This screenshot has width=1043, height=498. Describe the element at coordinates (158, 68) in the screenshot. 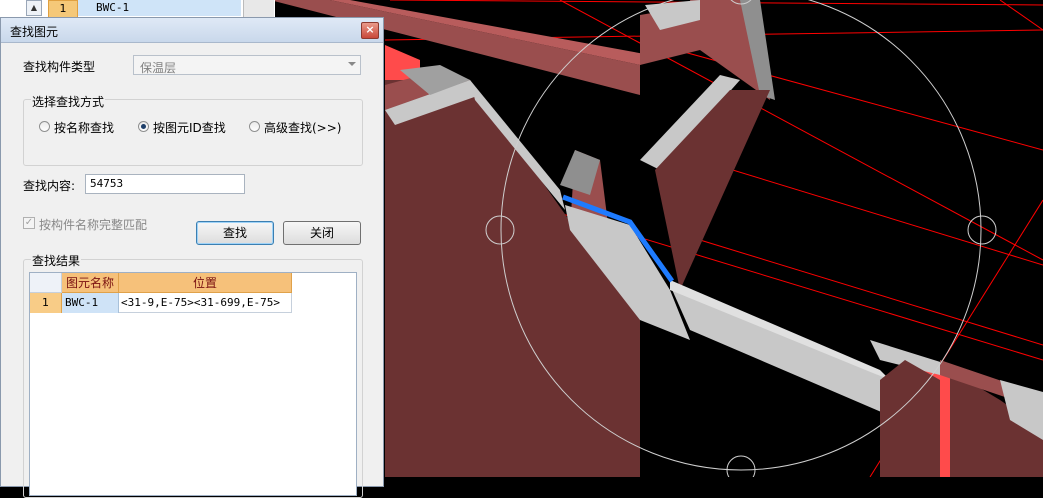

I see `component-type-value: 保温层` at that location.